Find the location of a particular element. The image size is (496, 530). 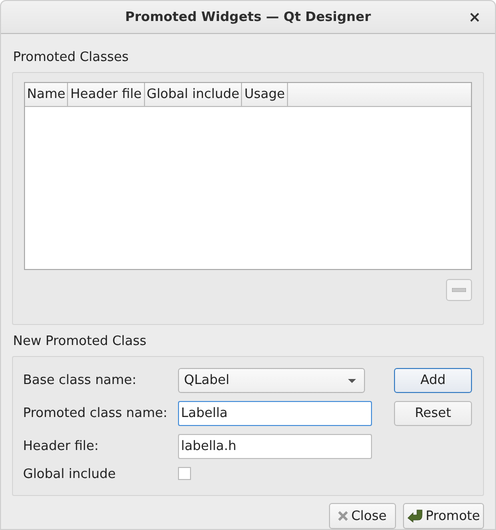

column-header: Header file is located at coordinates (106, 94).